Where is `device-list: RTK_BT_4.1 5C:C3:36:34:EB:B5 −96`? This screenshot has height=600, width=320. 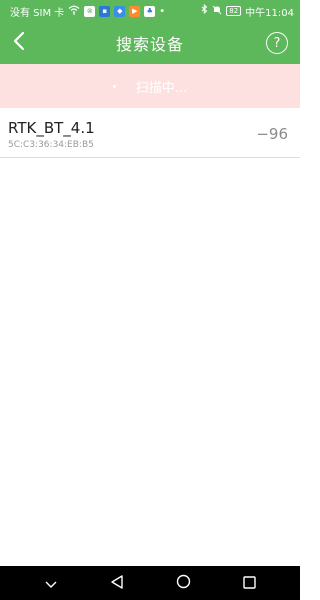 device-list: RTK_BT_4.1 5C:C3:36:34:EB:B5 −96 is located at coordinates (150, 133).